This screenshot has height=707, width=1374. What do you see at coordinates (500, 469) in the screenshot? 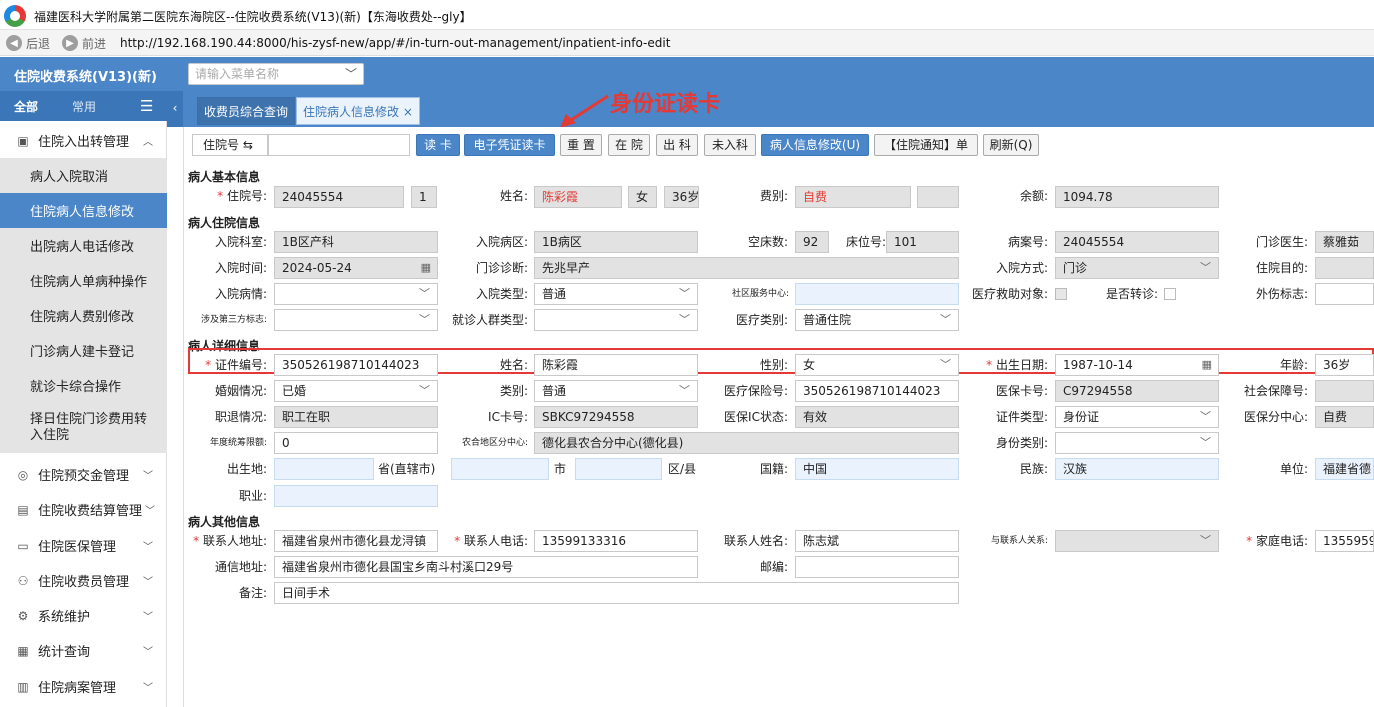
I see `province-field` at bounding box center [500, 469].